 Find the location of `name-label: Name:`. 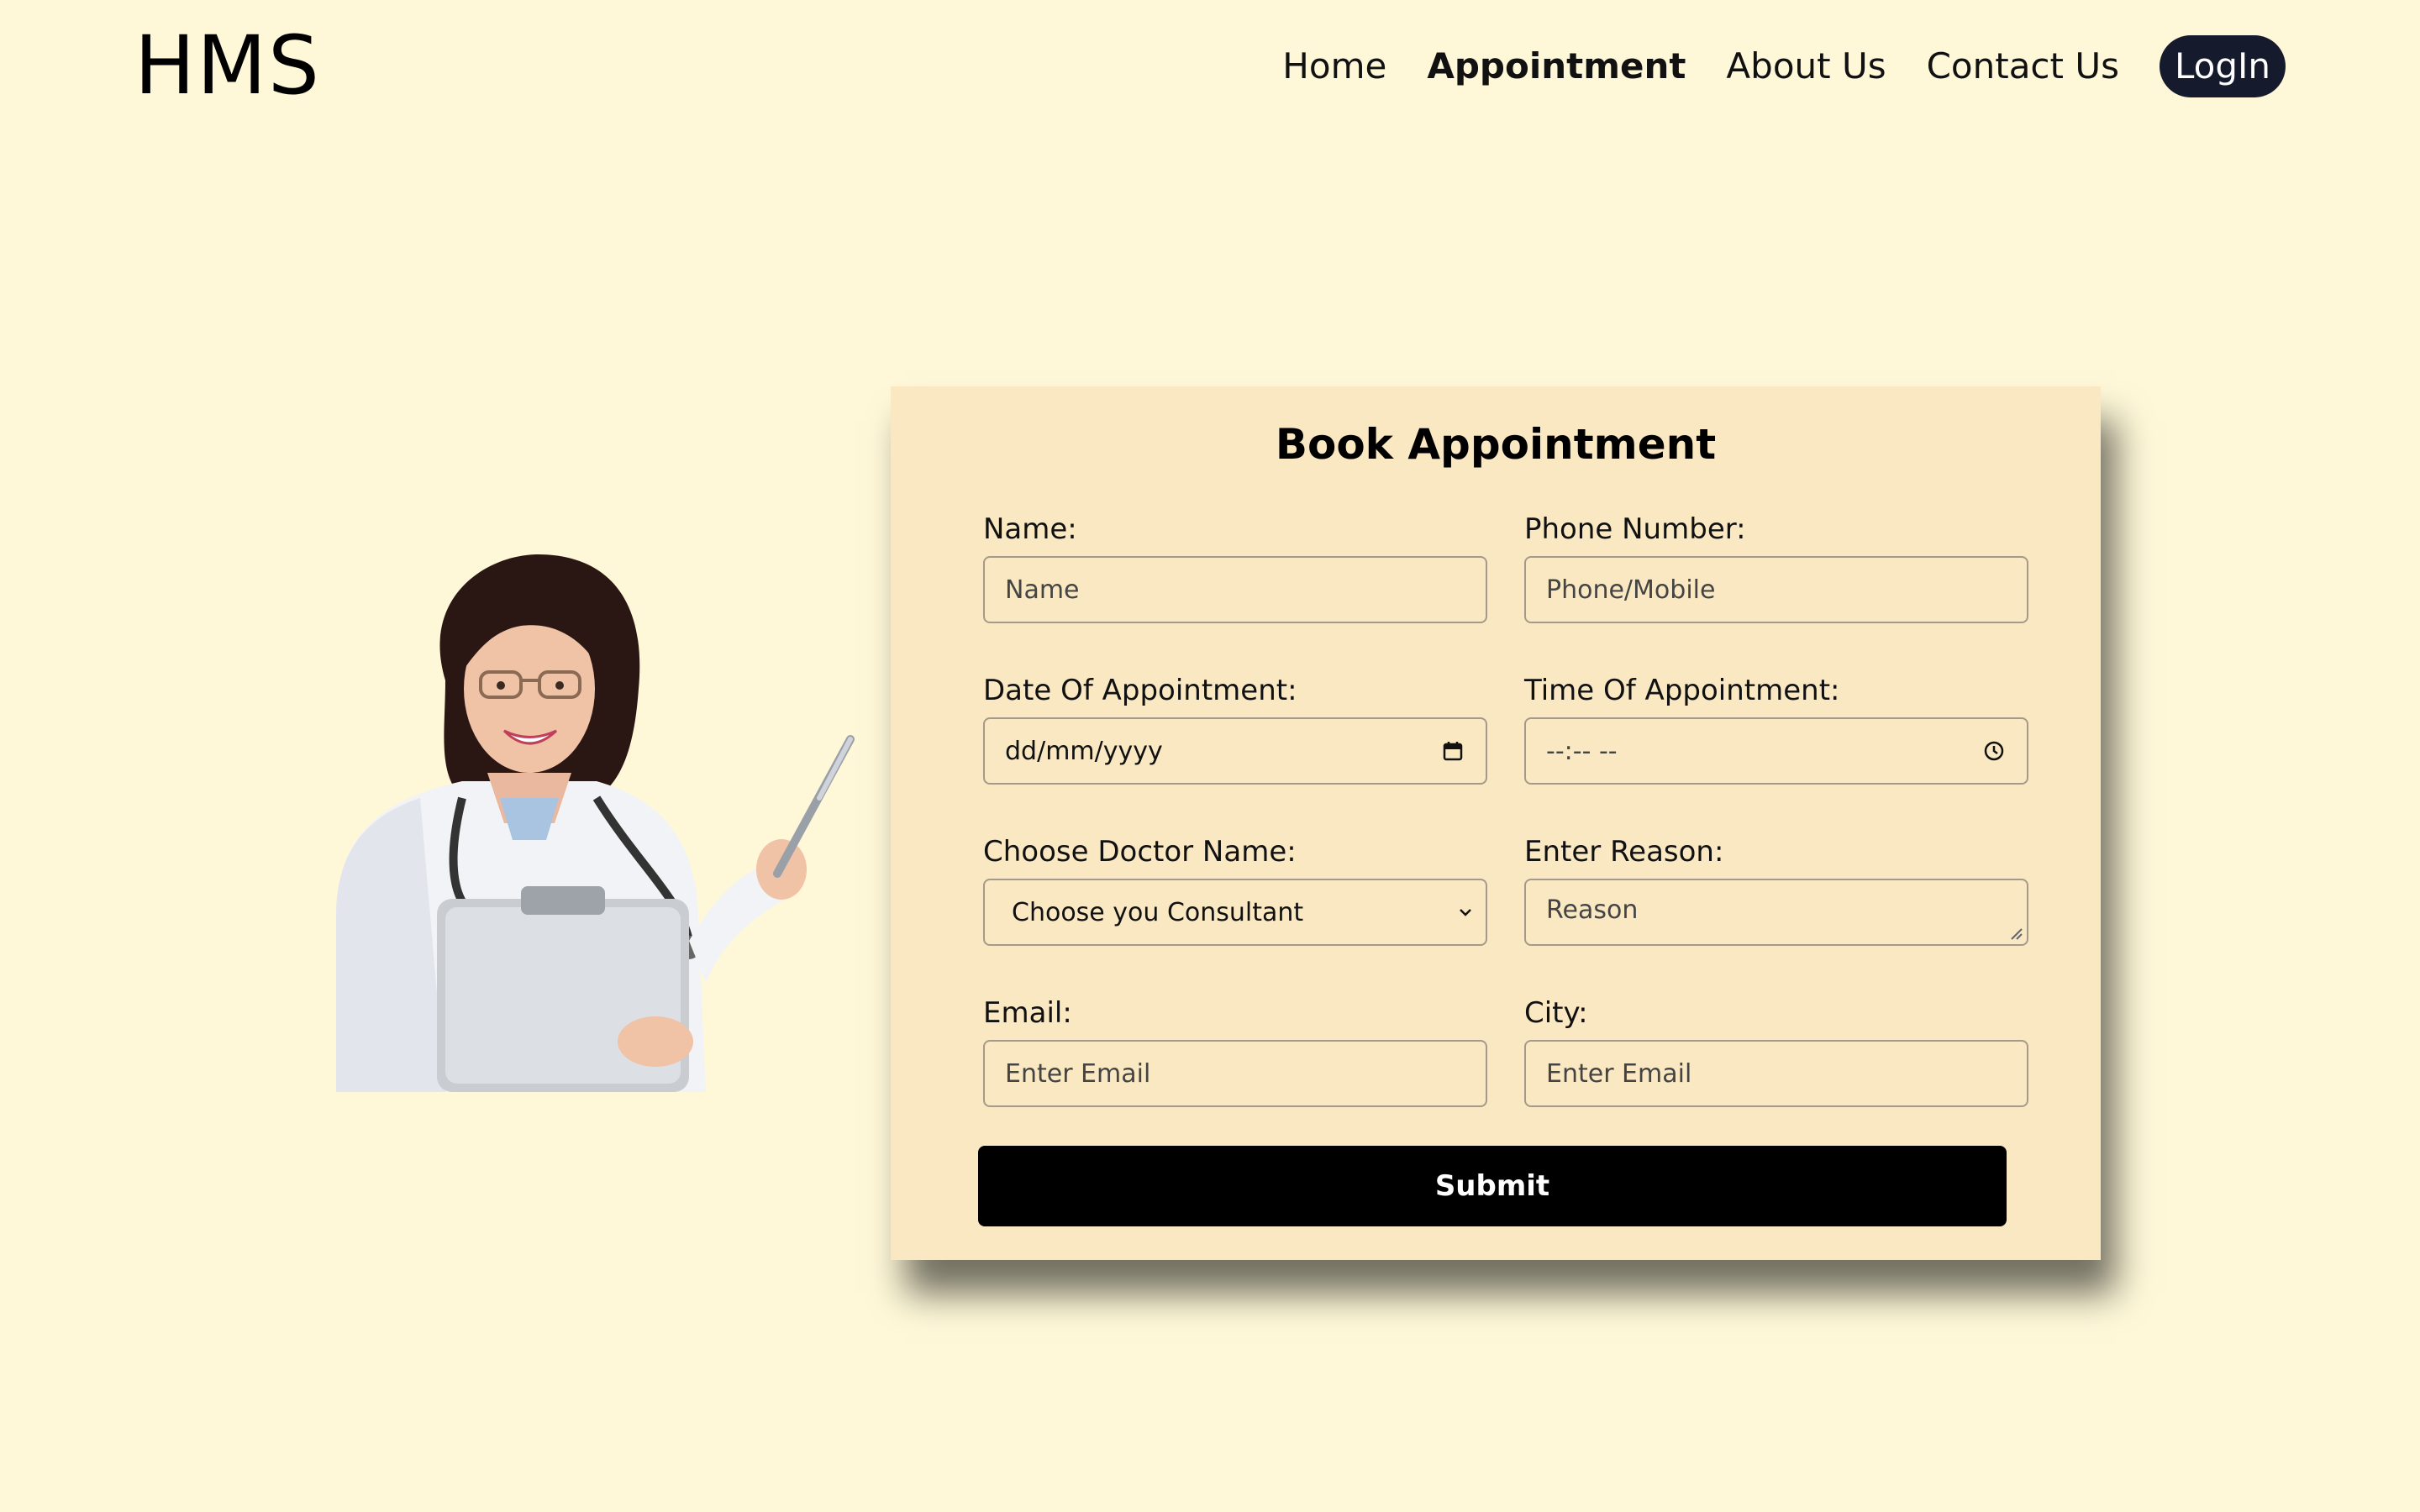

name-label: Name: is located at coordinates (1030, 529).